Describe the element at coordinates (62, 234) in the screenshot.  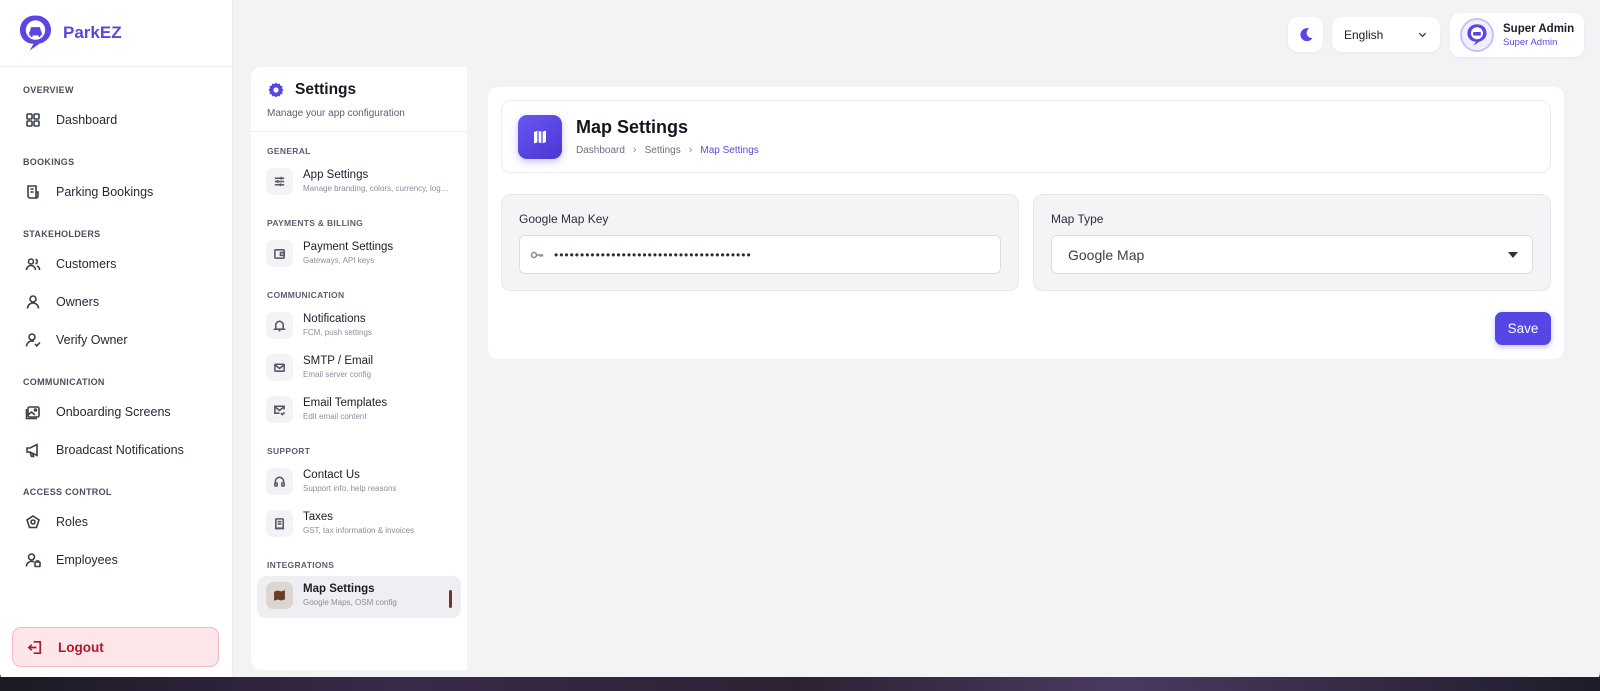
I see `nav-section-title: STAKEHOLDERS` at that location.